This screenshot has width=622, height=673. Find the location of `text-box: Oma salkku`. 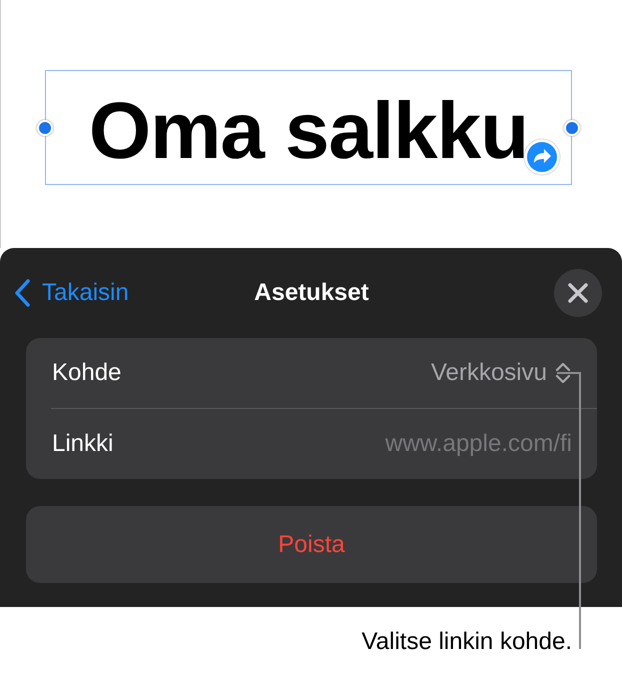

text-box: Oma salkku is located at coordinates (308, 127).